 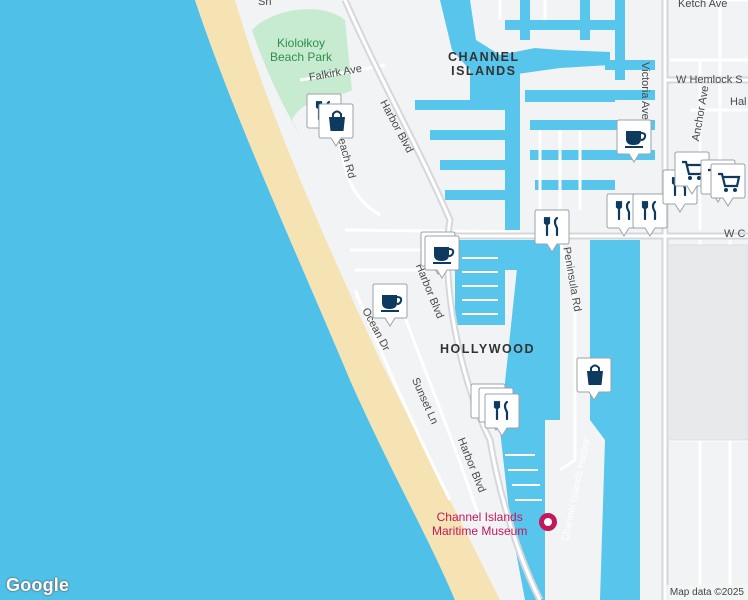 I want to click on marker-grocery-cart-pin, so click(x=728, y=185).